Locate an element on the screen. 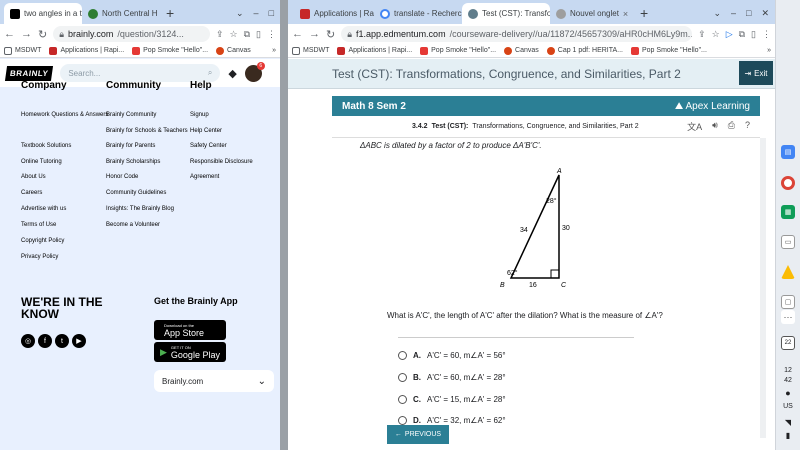 The height and width of the screenshot is (450, 800). help-icon: ? is located at coordinates (747, 126).